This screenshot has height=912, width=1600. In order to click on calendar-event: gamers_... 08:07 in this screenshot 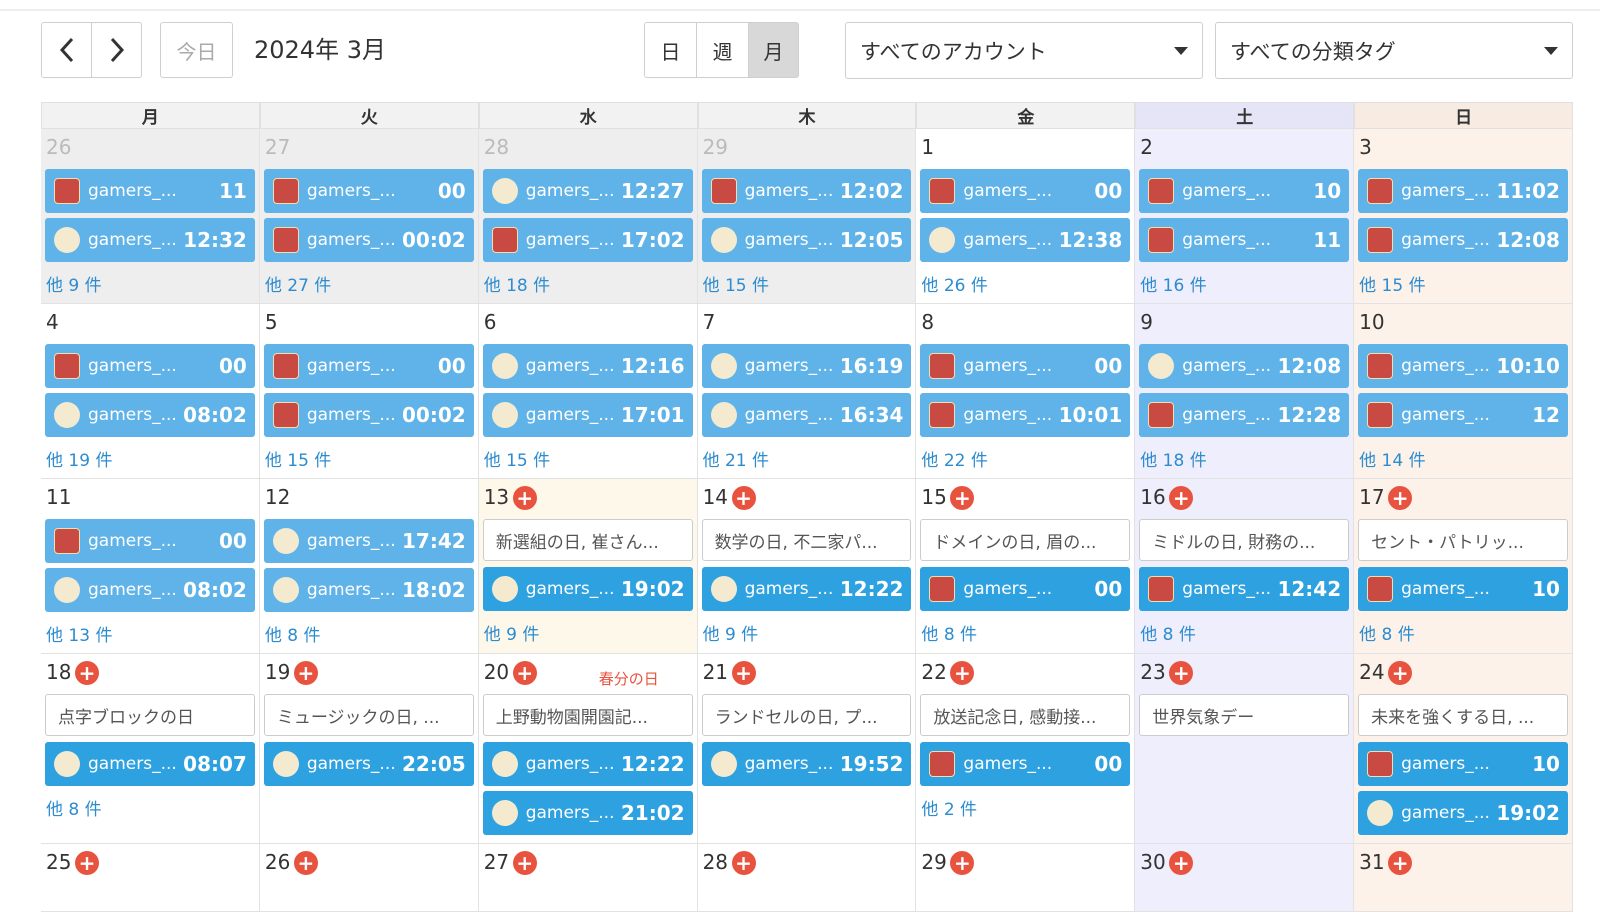, I will do `click(150, 764)`.